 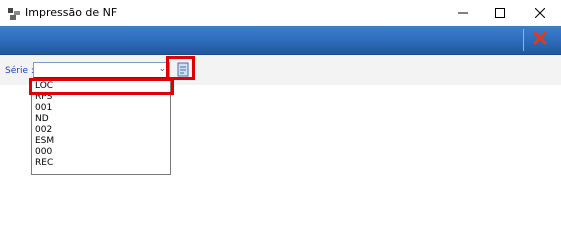 I want to click on list-item: 002, so click(x=43, y=130).